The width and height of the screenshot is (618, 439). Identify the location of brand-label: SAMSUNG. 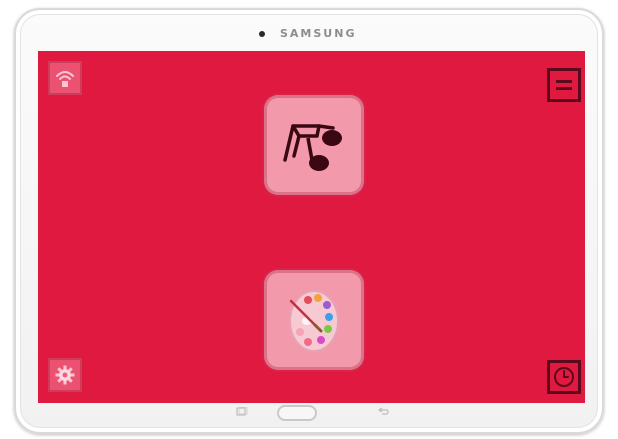
(318, 33).